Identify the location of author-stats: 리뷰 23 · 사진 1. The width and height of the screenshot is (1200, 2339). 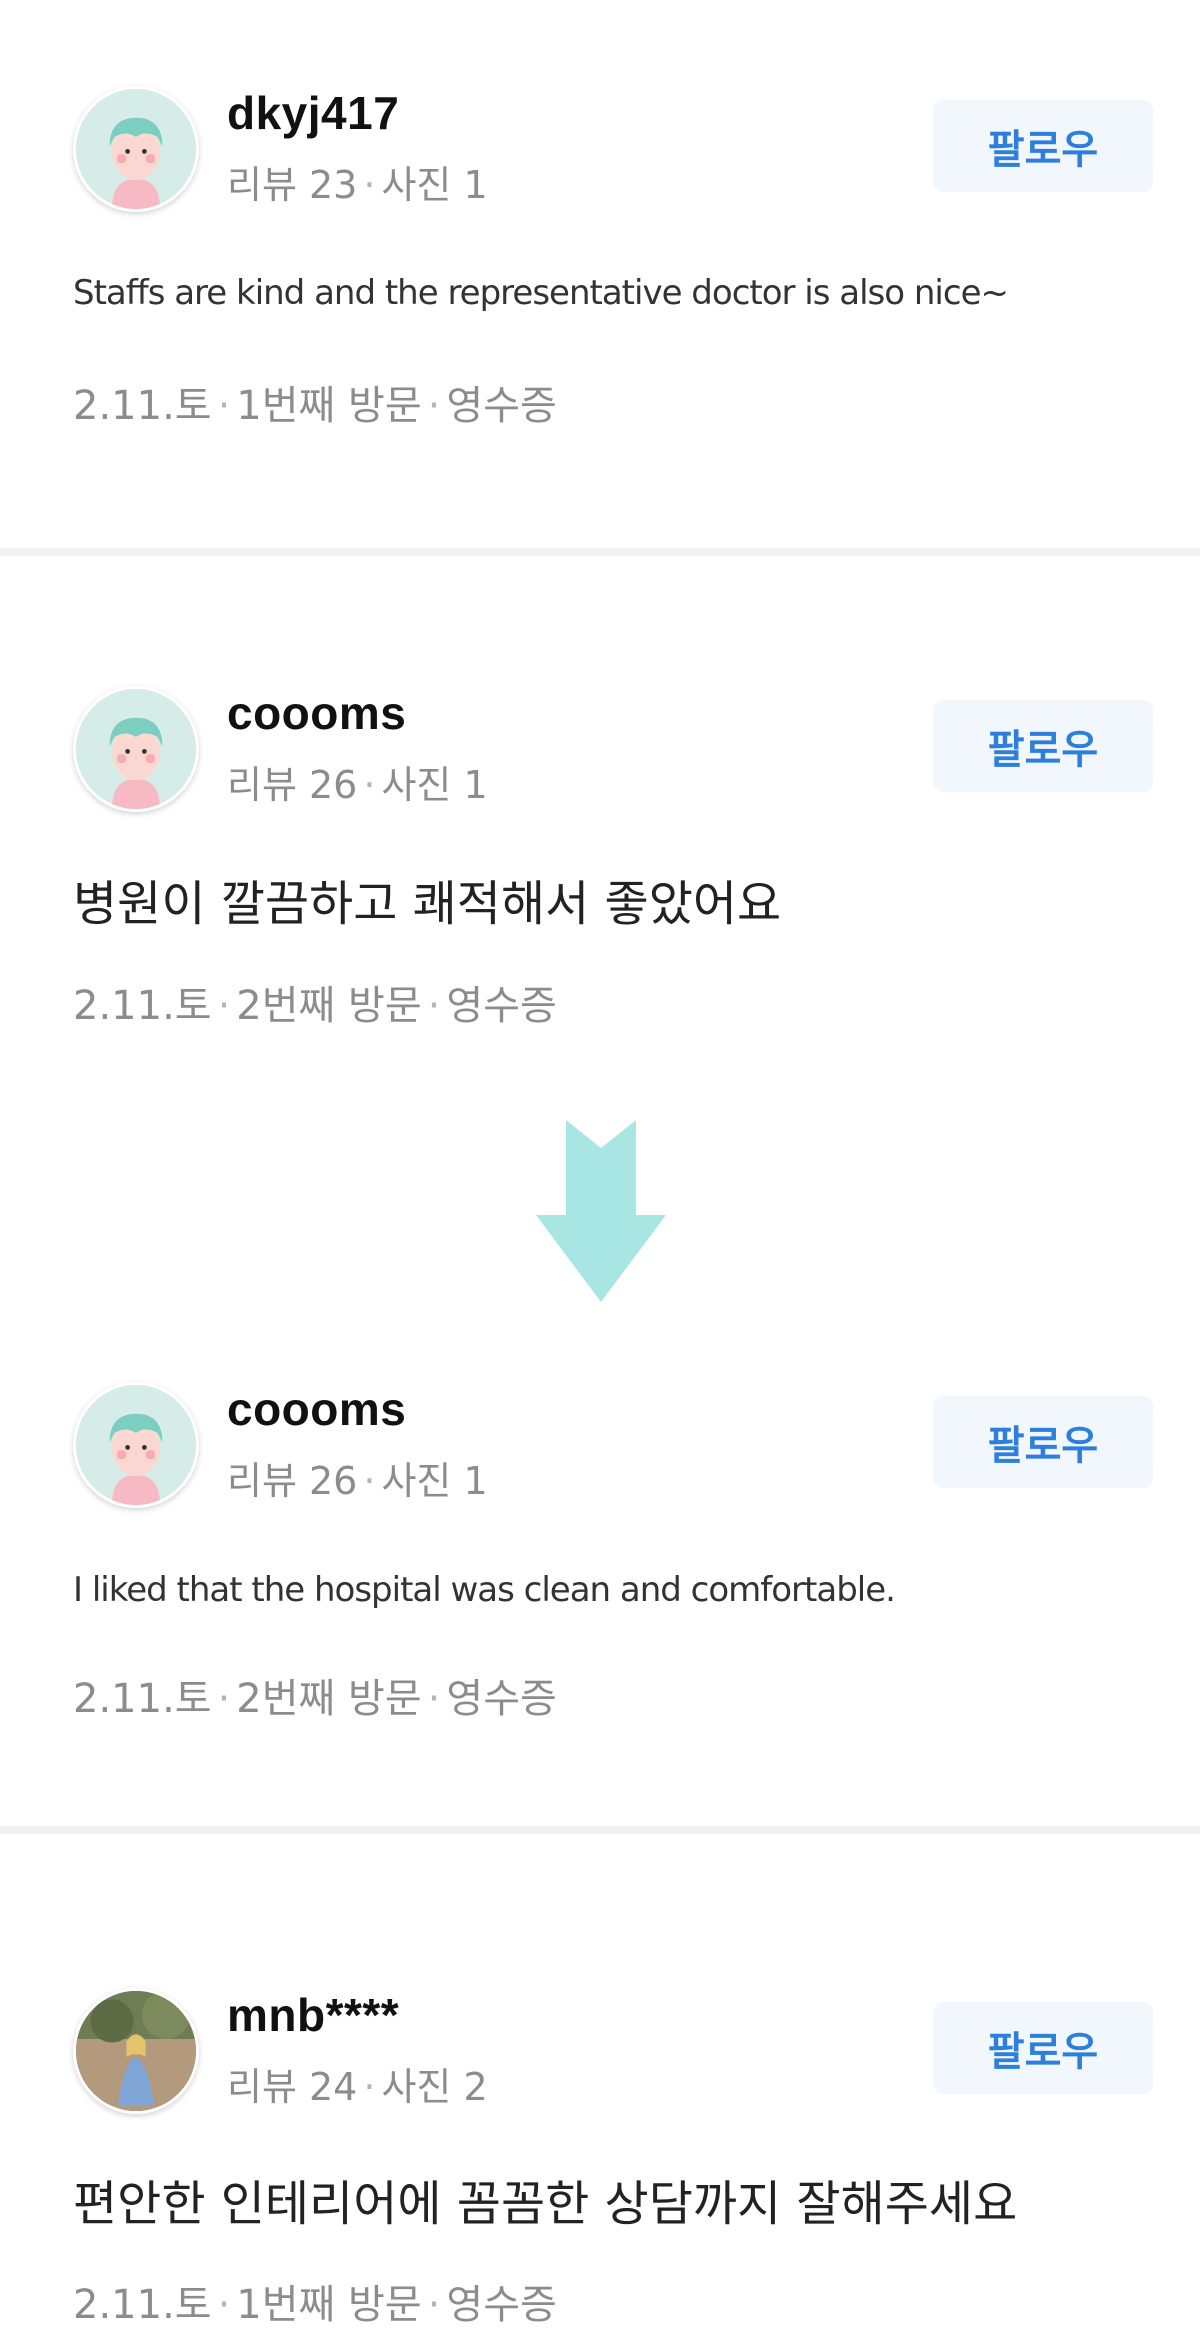
(357, 181).